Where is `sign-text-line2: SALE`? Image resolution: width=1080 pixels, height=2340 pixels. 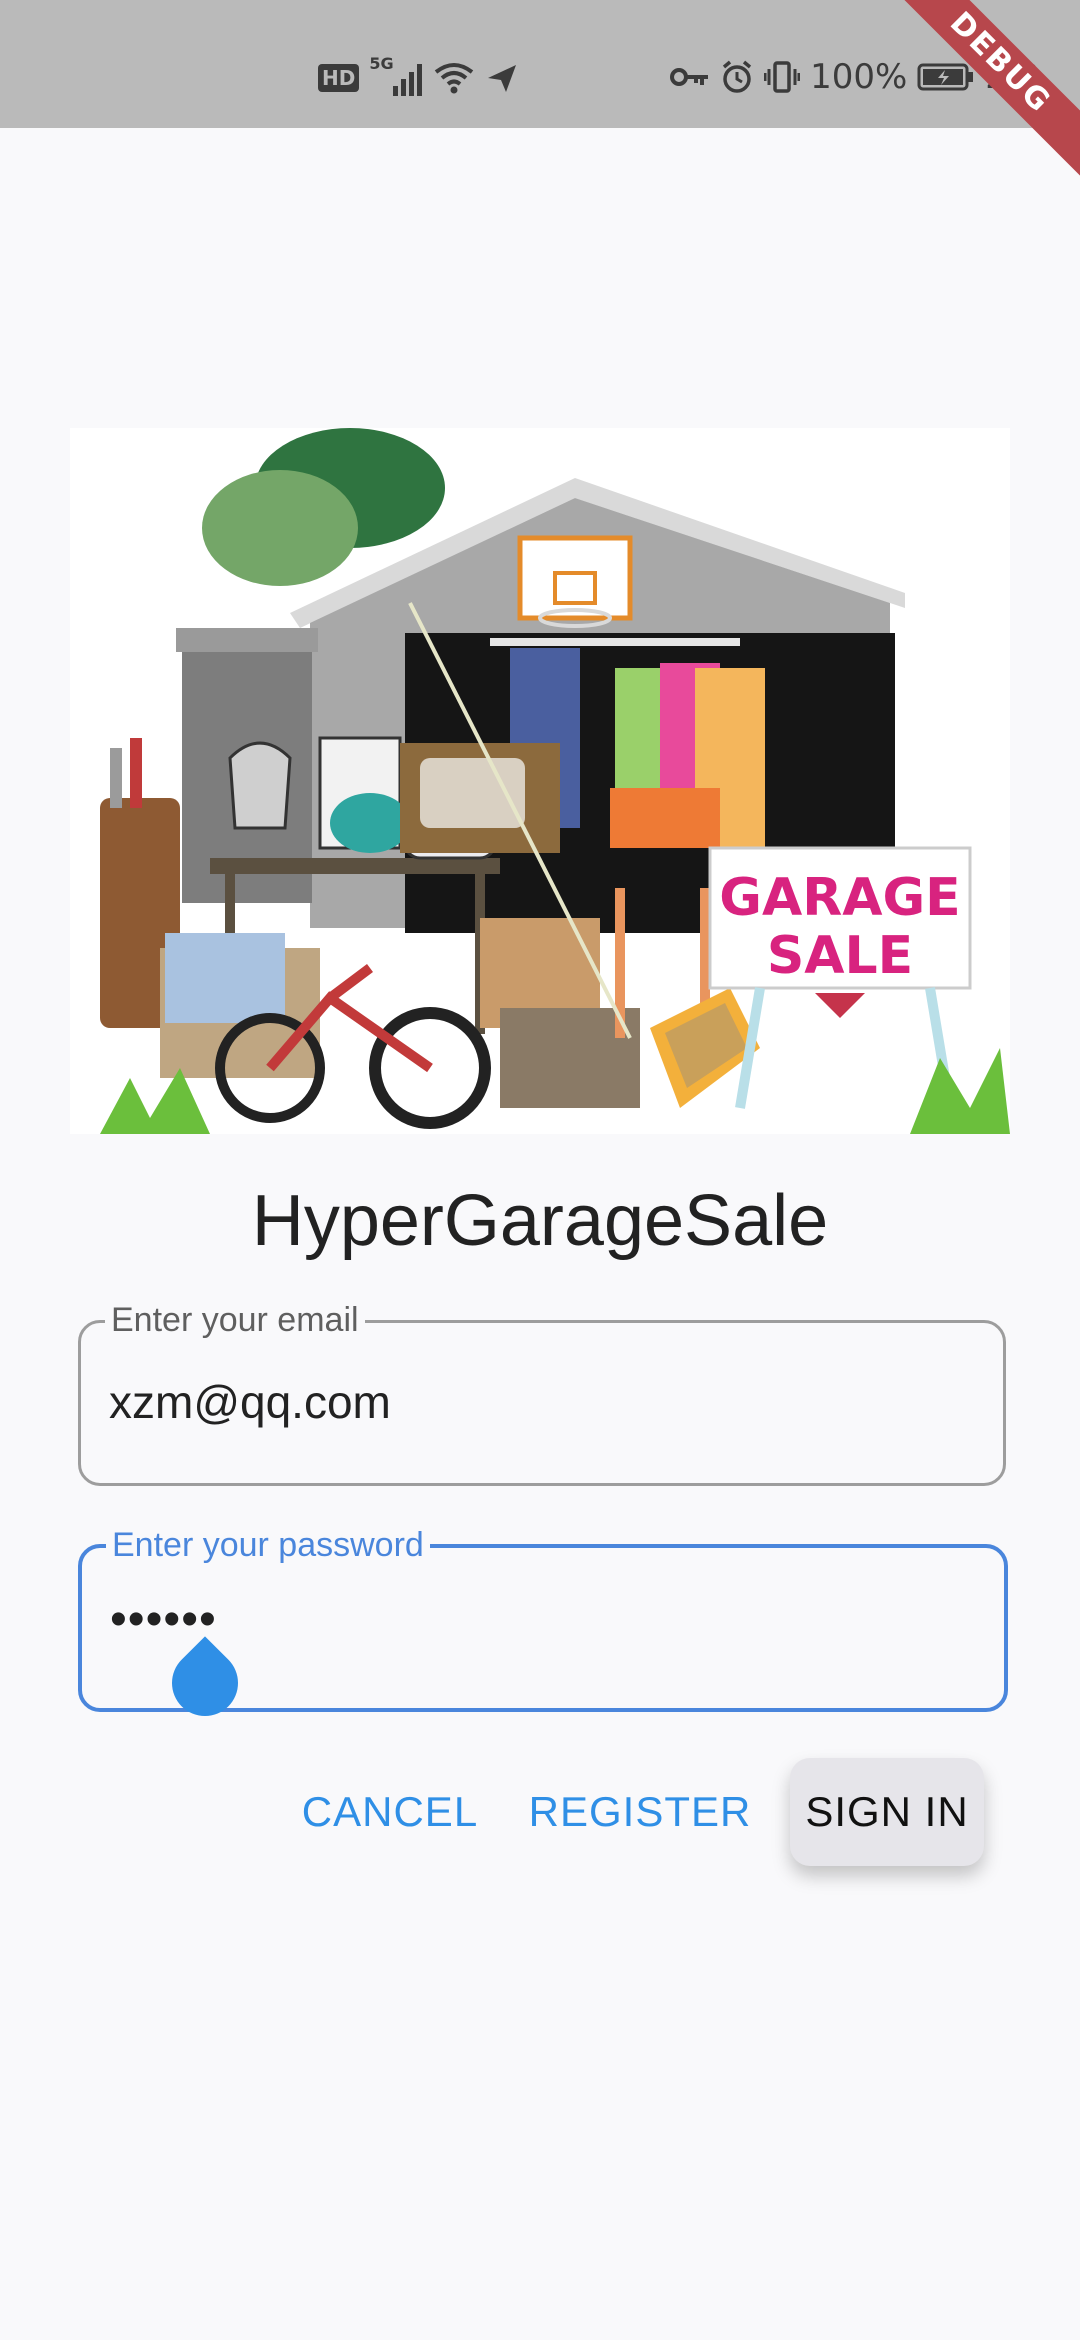 sign-text-line2: SALE is located at coordinates (840, 956).